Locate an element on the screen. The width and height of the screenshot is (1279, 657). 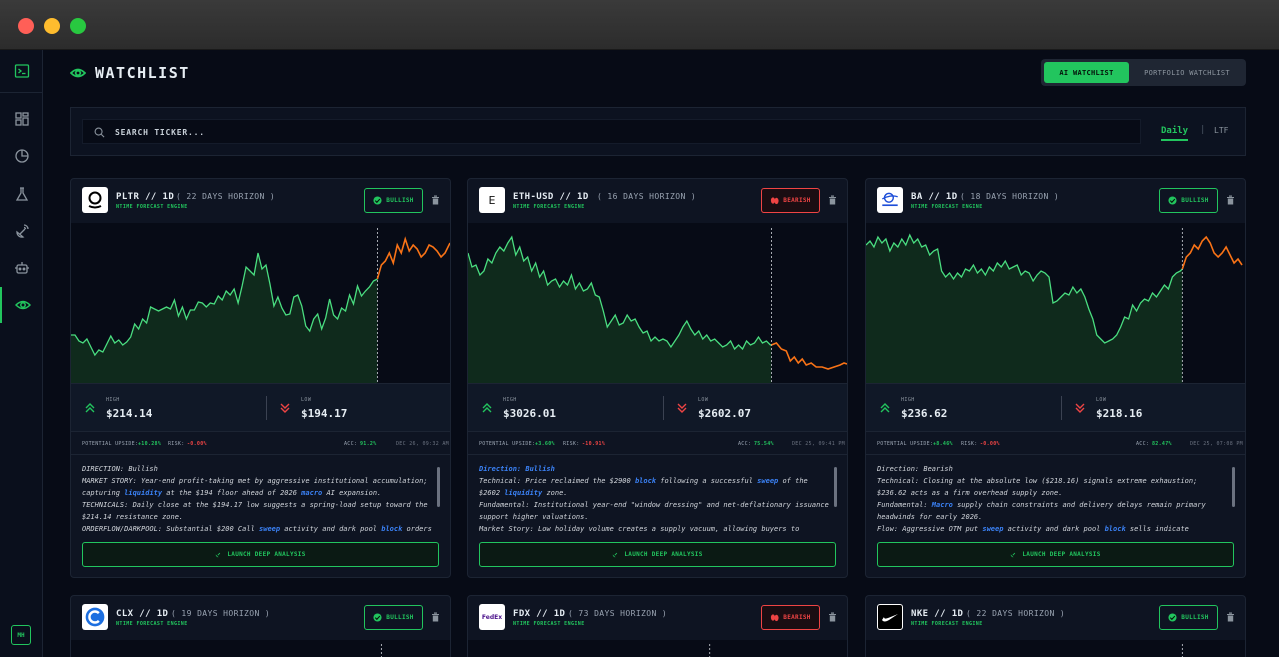
window-titlebar is located at coordinates (639, 25).